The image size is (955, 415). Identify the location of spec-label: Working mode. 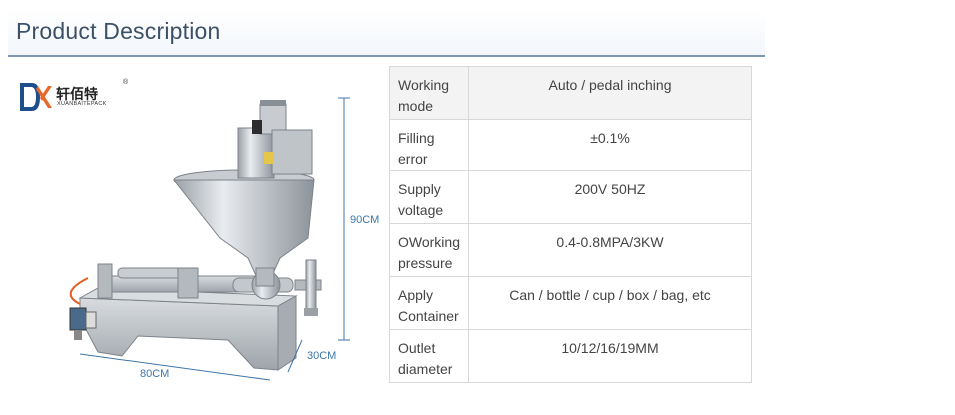
(429, 93).